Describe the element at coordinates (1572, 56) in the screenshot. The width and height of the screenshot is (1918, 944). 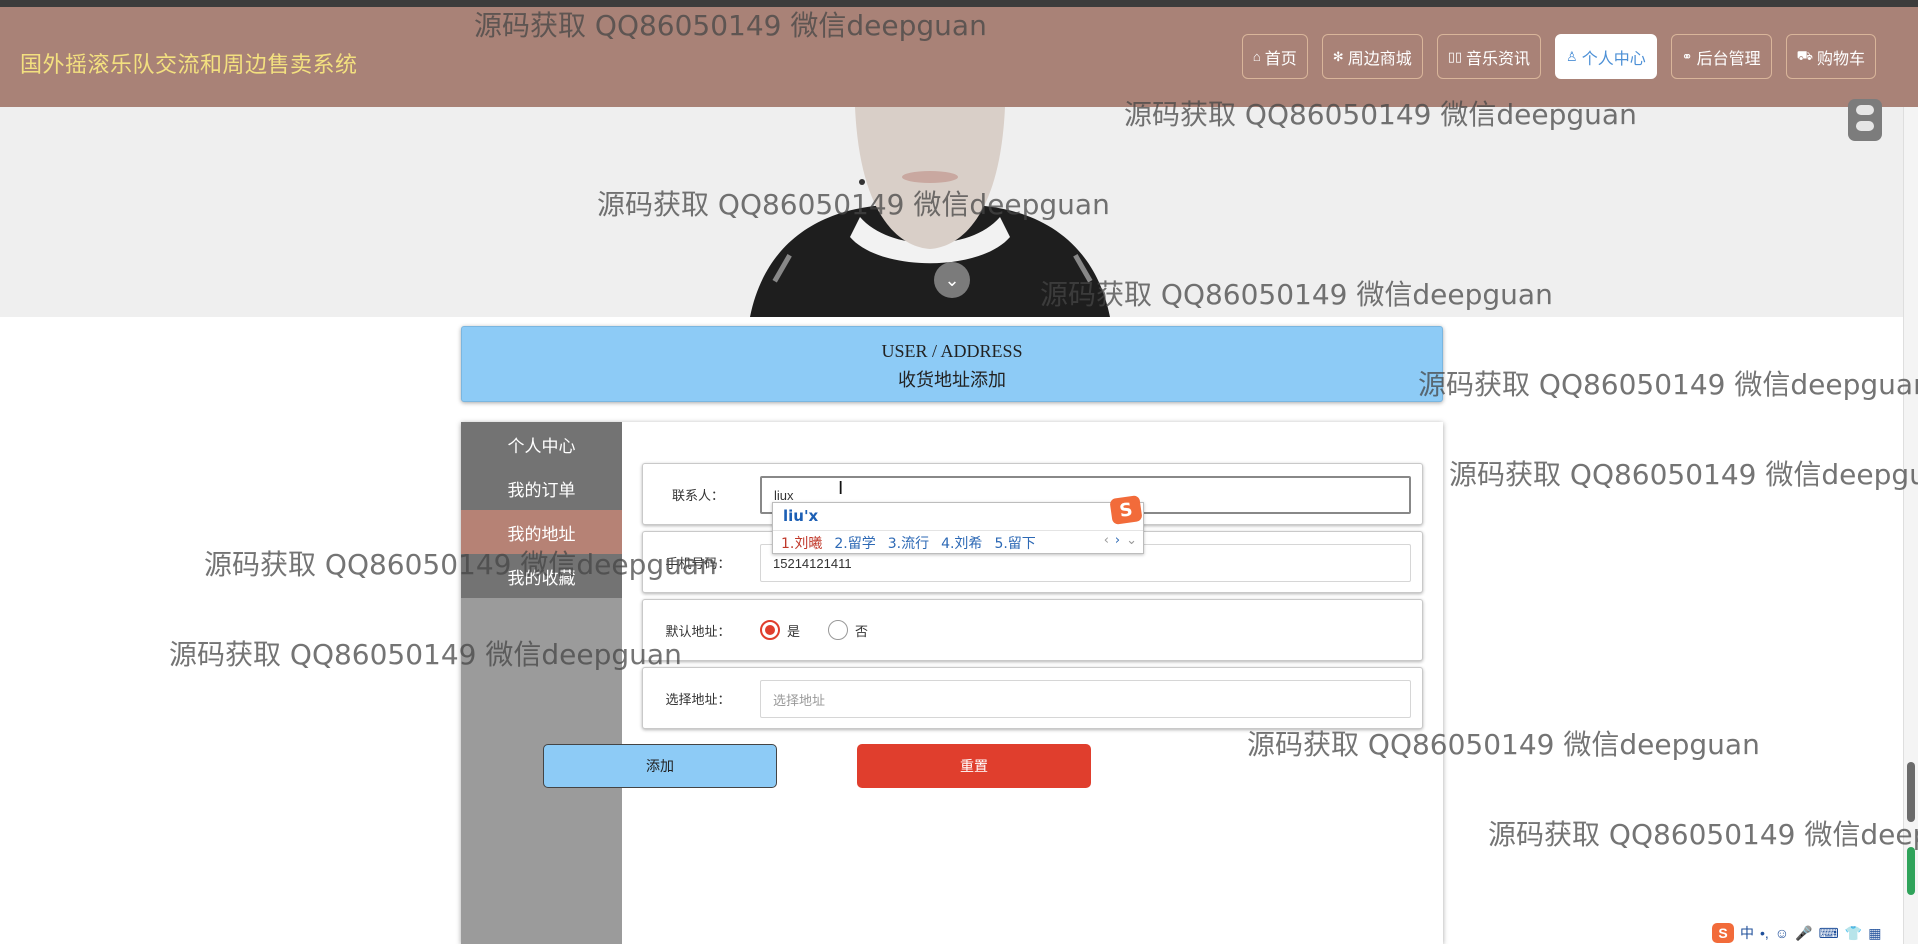
I see `user-icon: ♙` at that location.